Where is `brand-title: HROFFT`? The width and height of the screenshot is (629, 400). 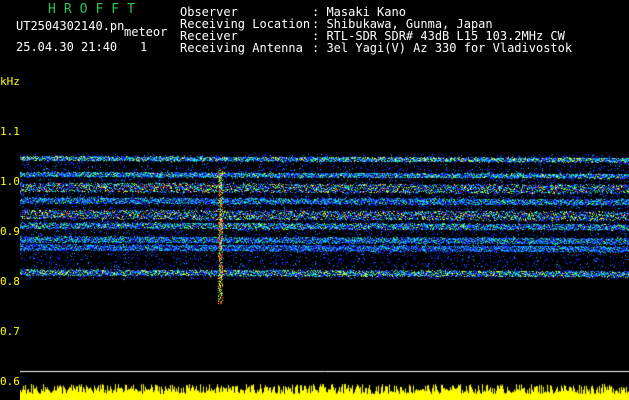 brand-title: HROFFT is located at coordinates (95, 9).